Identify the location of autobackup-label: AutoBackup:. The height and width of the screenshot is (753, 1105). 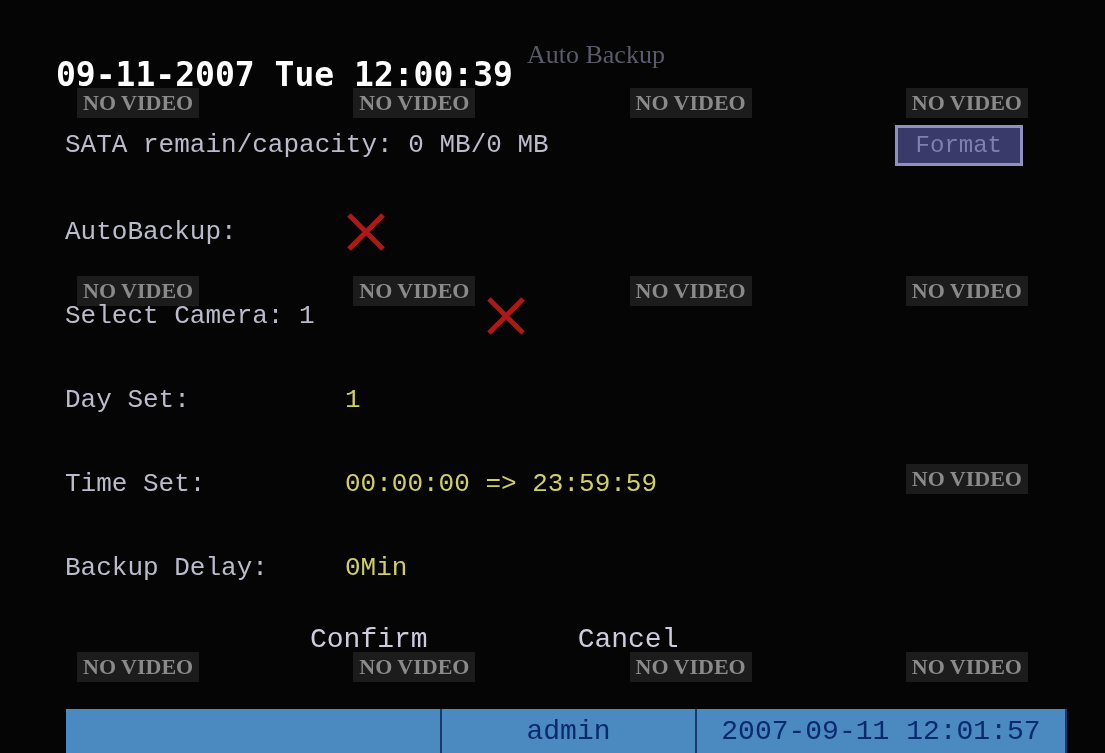
(151, 232).